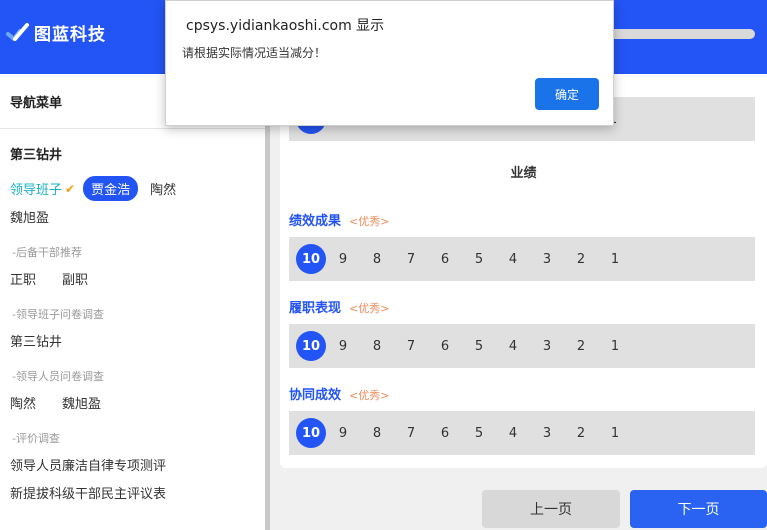  I want to click on brand-logo: 图蓝科技, so click(56, 32).